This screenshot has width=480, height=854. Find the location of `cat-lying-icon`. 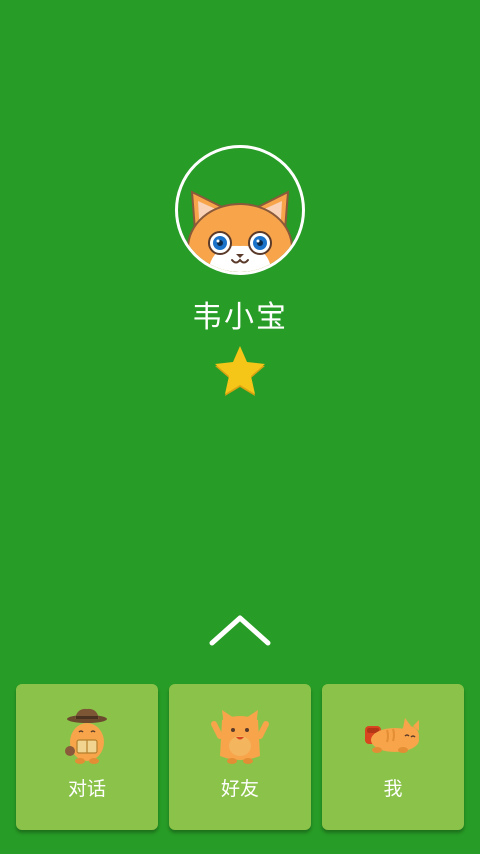

cat-lying-icon is located at coordinates (392, 735).